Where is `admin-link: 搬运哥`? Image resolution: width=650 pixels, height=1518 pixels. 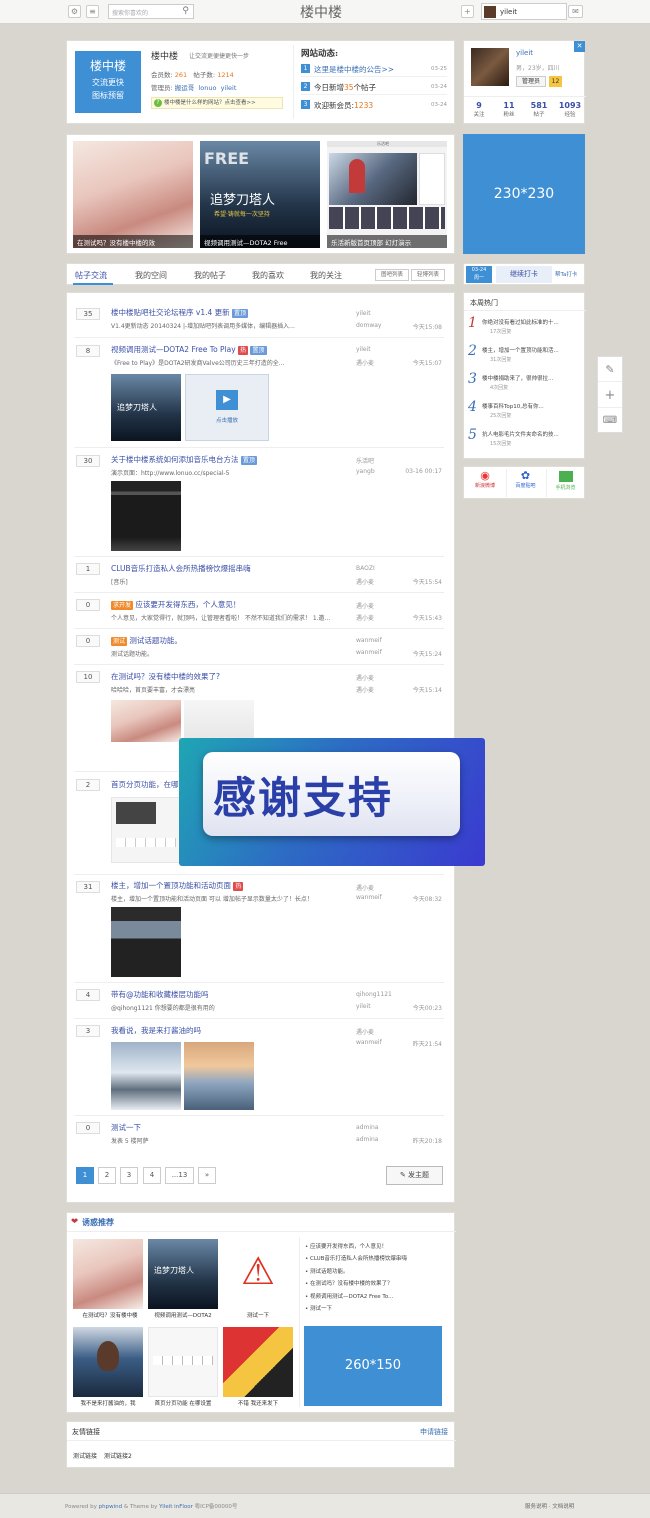 admin-link: 搬运哥 is located at coordinates (185, 88).